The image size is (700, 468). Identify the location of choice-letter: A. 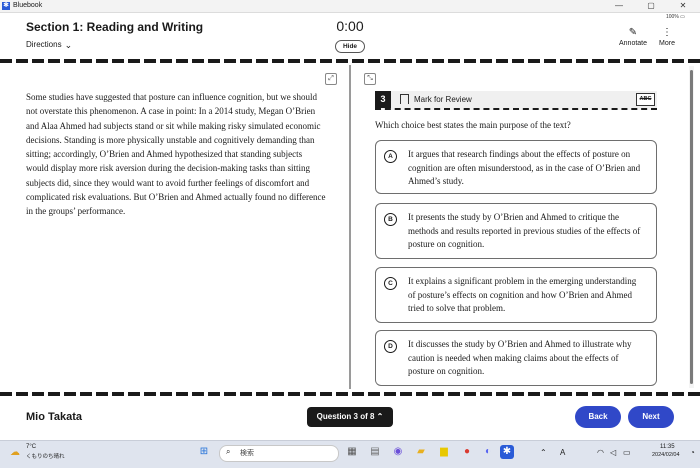
(390, 156).